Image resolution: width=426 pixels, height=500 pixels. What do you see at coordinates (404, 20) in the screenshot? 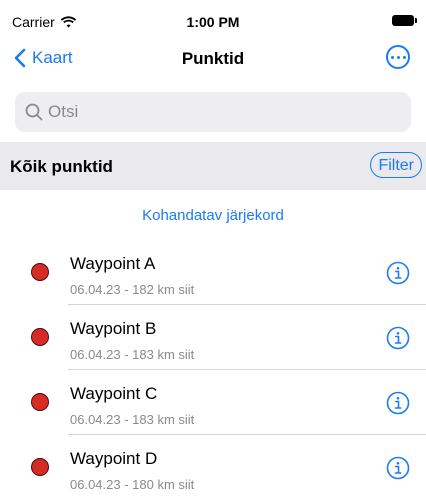
I see `battery-icon` at bounding box center [404, 20].